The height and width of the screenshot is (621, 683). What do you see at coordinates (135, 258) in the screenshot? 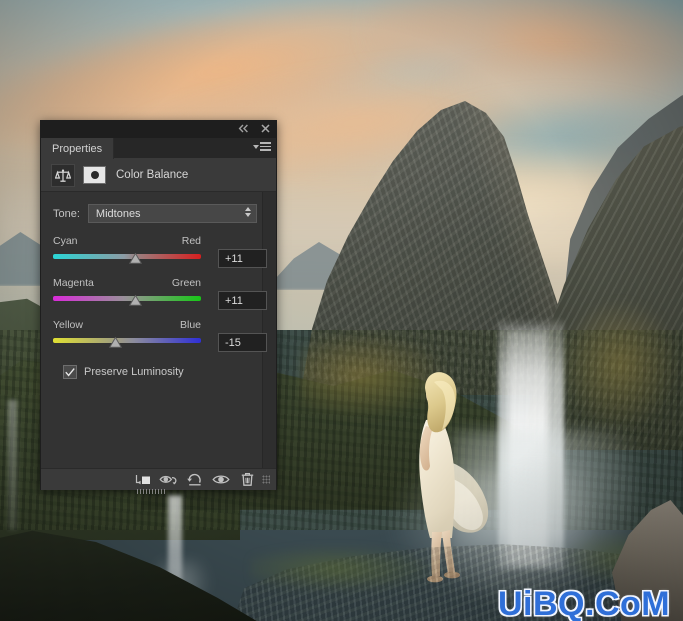
I see `slider-cyan-red-thumb` at bounding box center [135, 258].